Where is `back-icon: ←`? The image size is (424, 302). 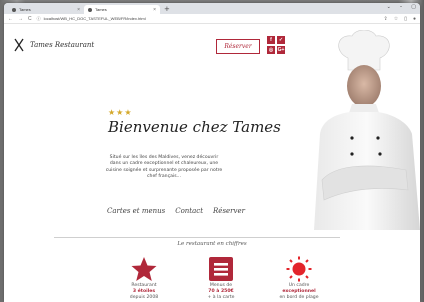
back-icon: ← is located at coordinates (10, 19).